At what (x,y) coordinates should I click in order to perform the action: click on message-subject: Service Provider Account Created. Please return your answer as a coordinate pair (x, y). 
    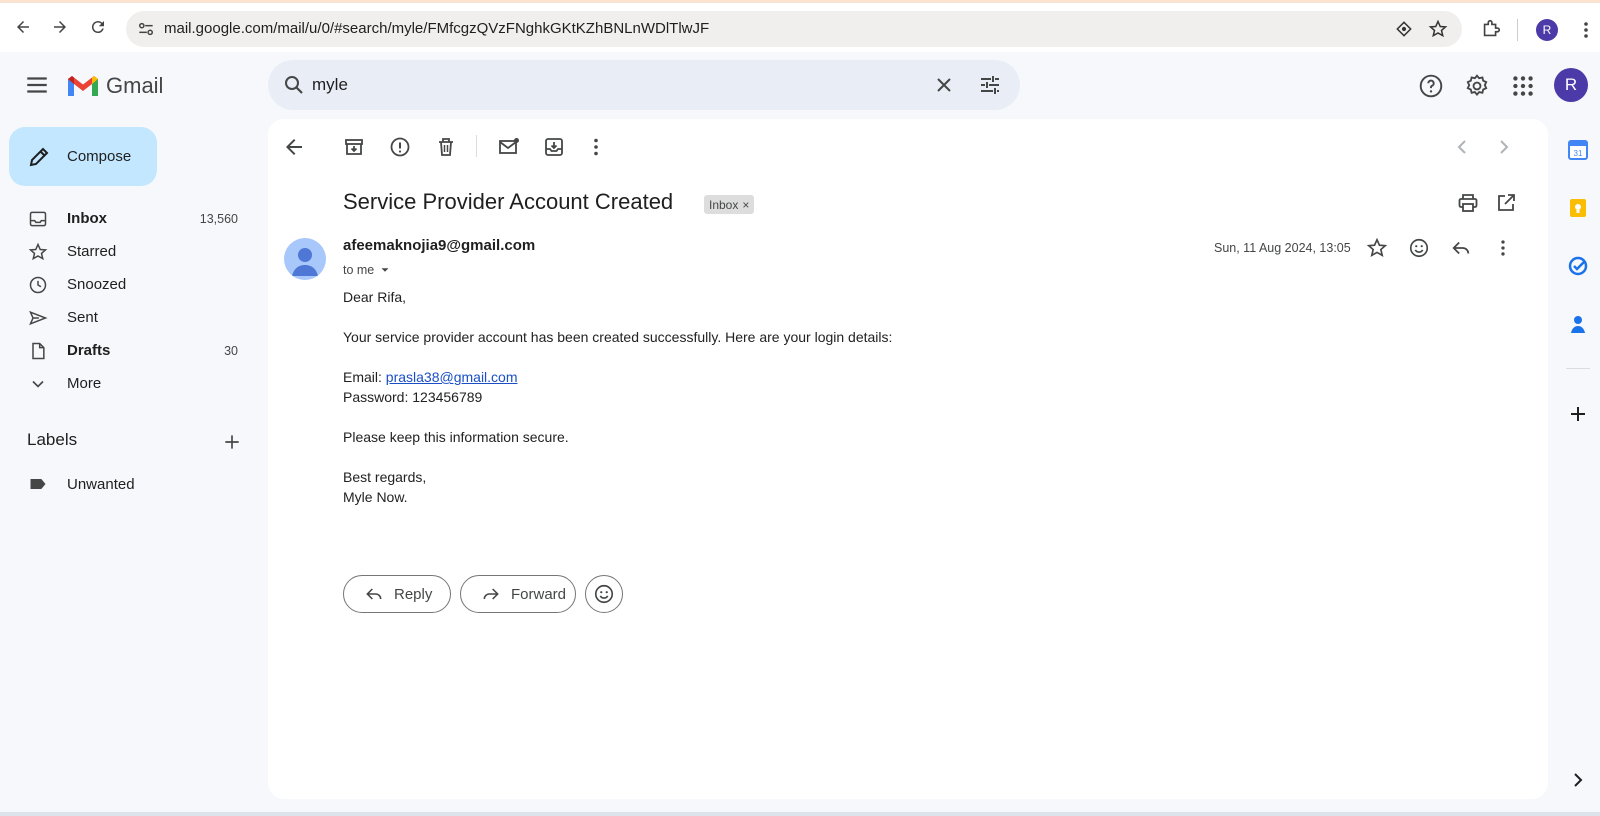
    Looking at the image, I should click on (508, 201).